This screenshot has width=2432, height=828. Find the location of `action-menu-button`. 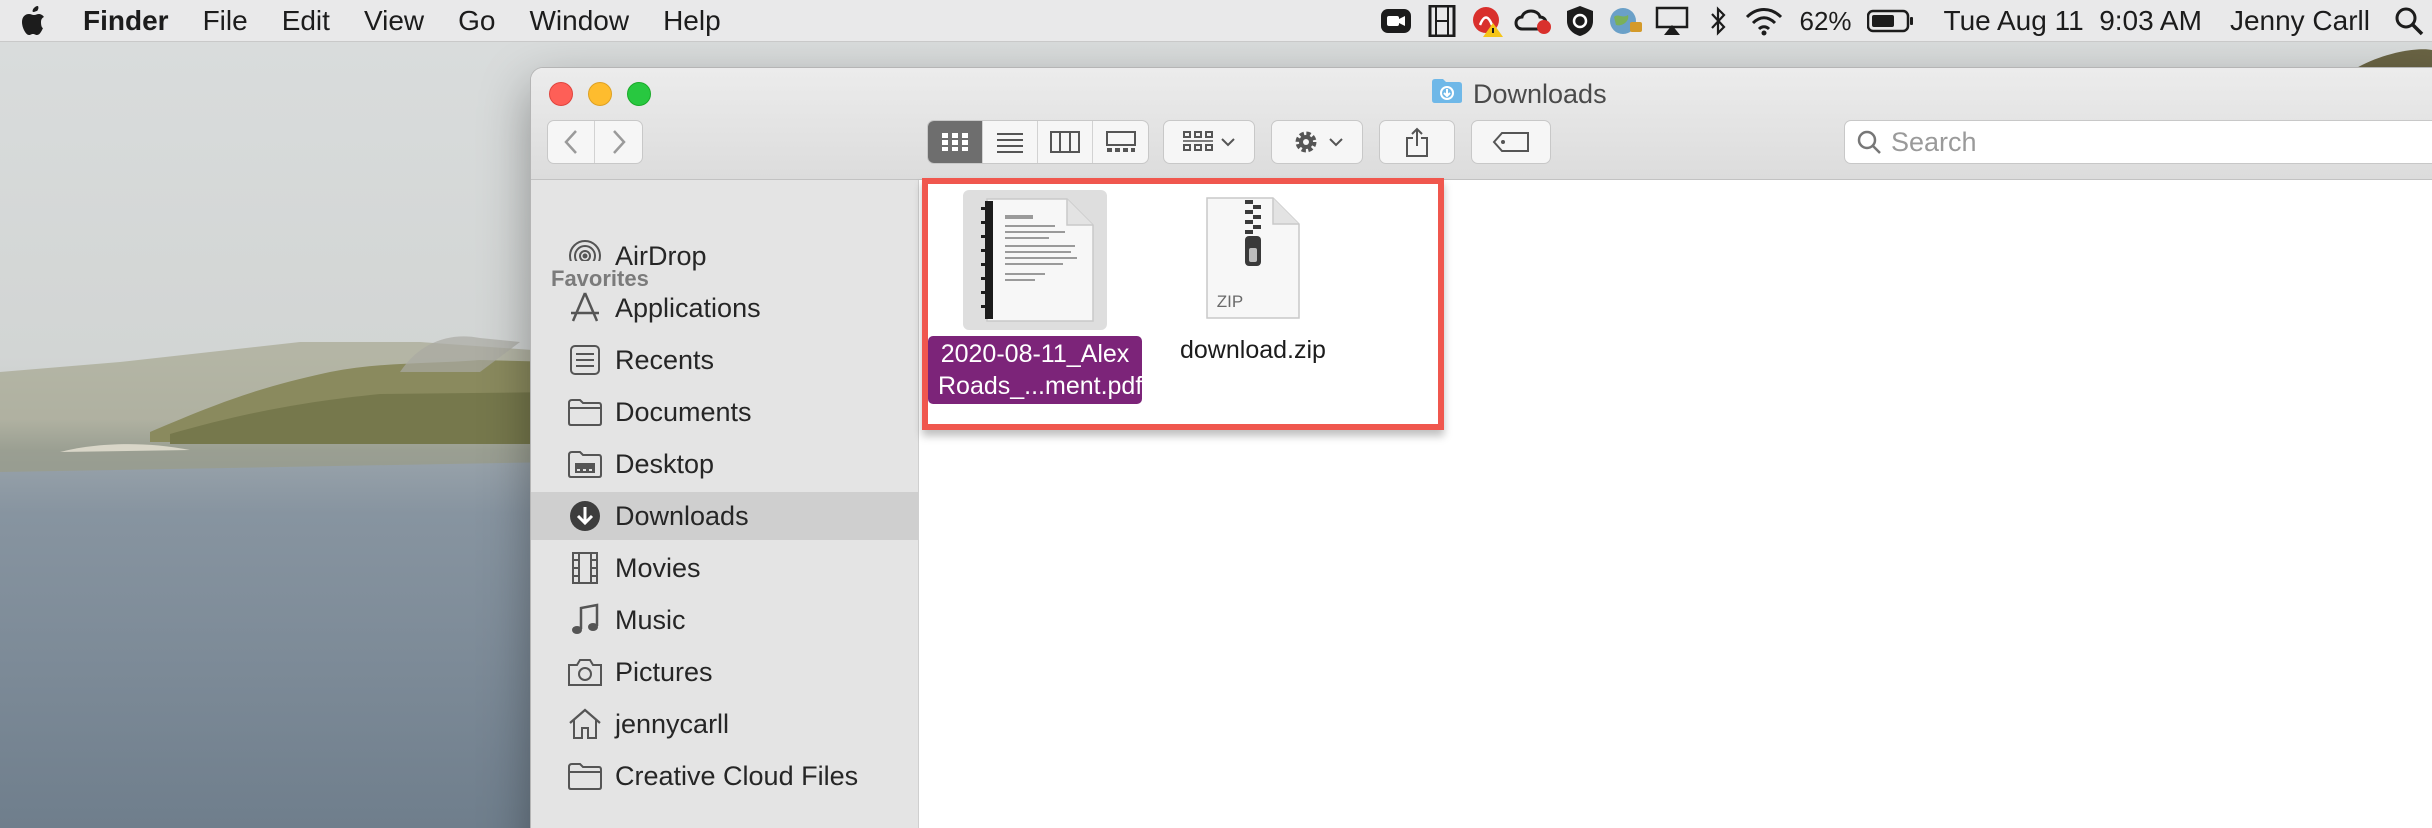

action-menu-button is located at coordinates (1317, 142).